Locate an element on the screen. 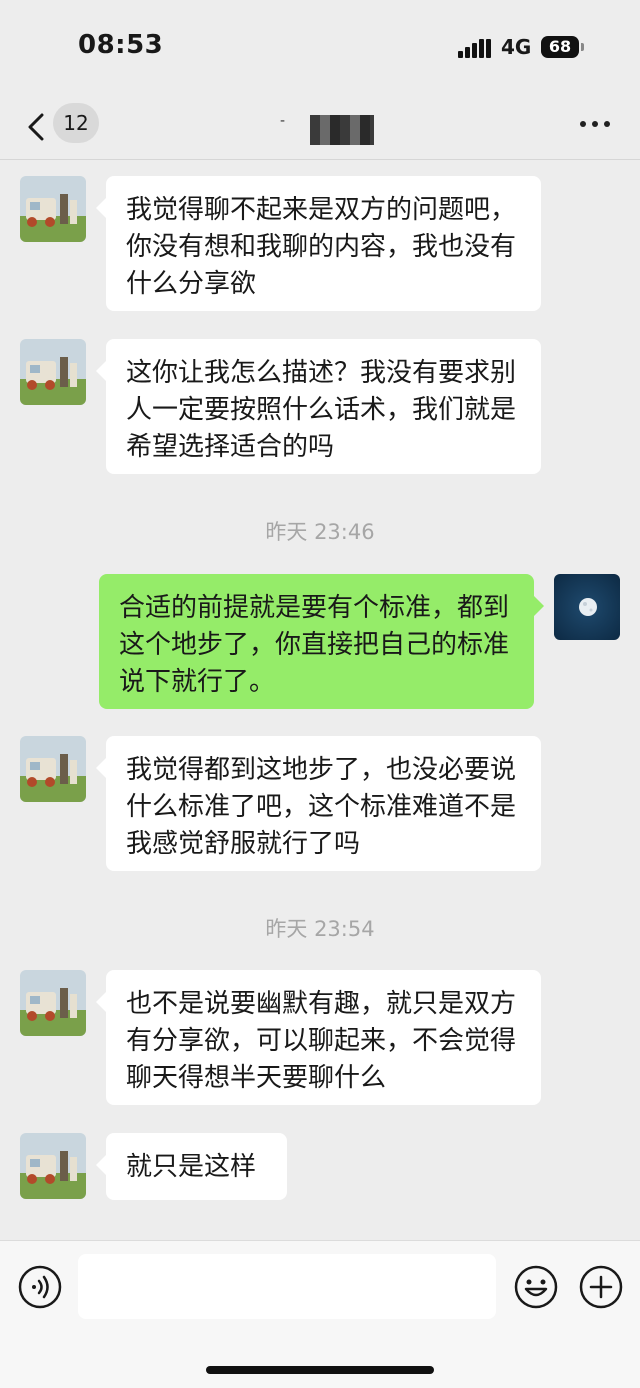 This screenshot has width=640, height=1388. status-bar: 08:53 4G 68 is located at coordinates (320, 47).